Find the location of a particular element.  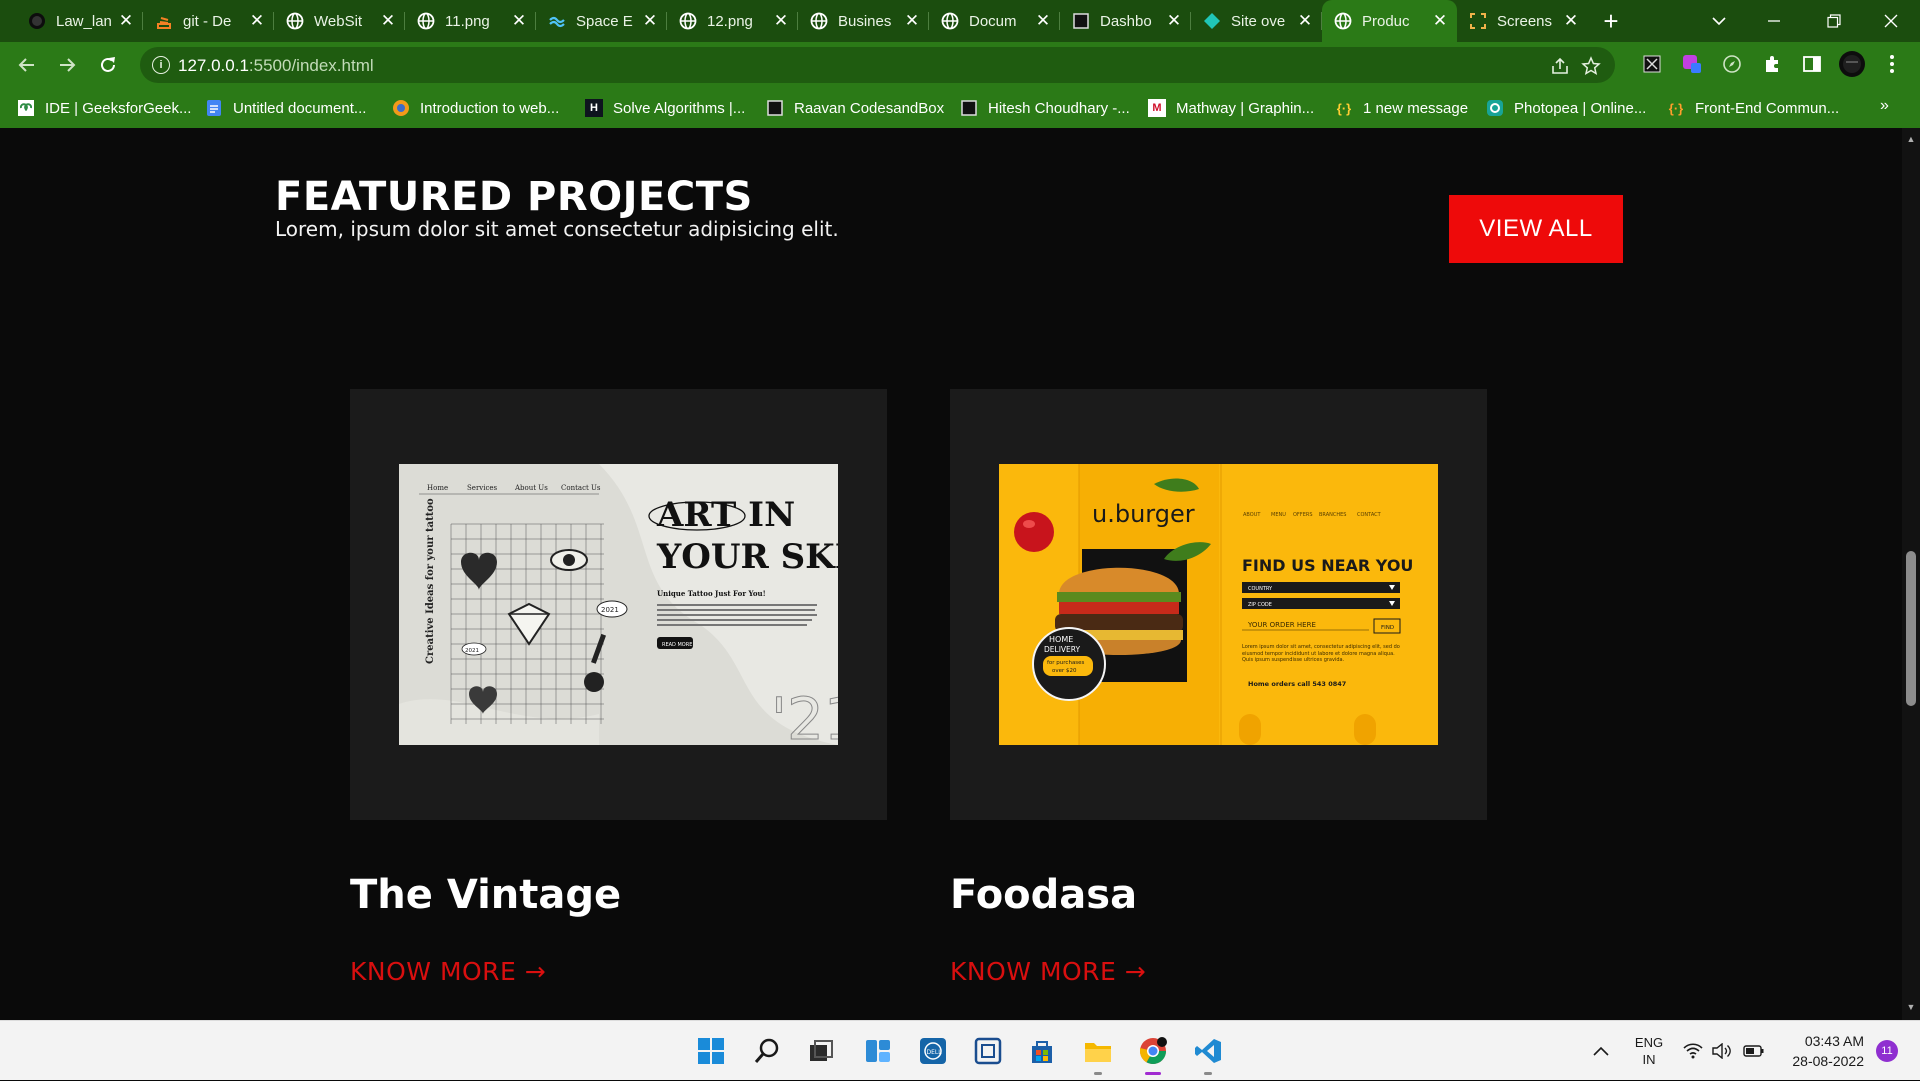

side-panel-icon is located at coordinates (1812, 64).